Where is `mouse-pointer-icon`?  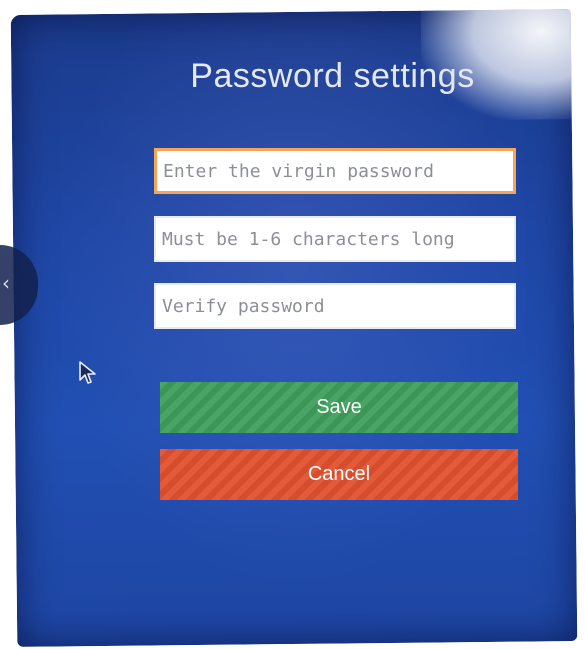
mouse-pointer-icon is located at coordinates (87, 372).